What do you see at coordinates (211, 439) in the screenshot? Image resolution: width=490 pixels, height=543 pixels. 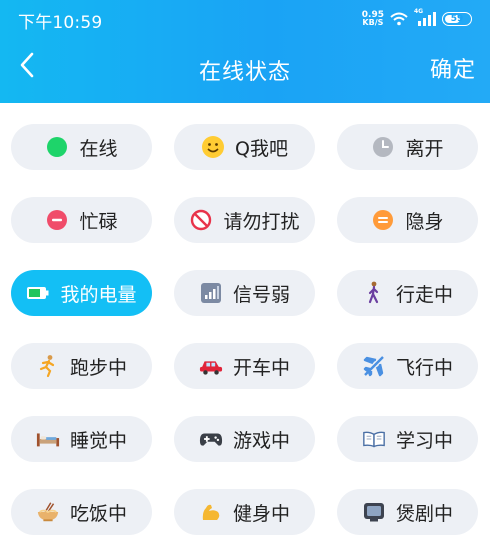 I see `gamepad-icon` at bounding box center [211, 439].